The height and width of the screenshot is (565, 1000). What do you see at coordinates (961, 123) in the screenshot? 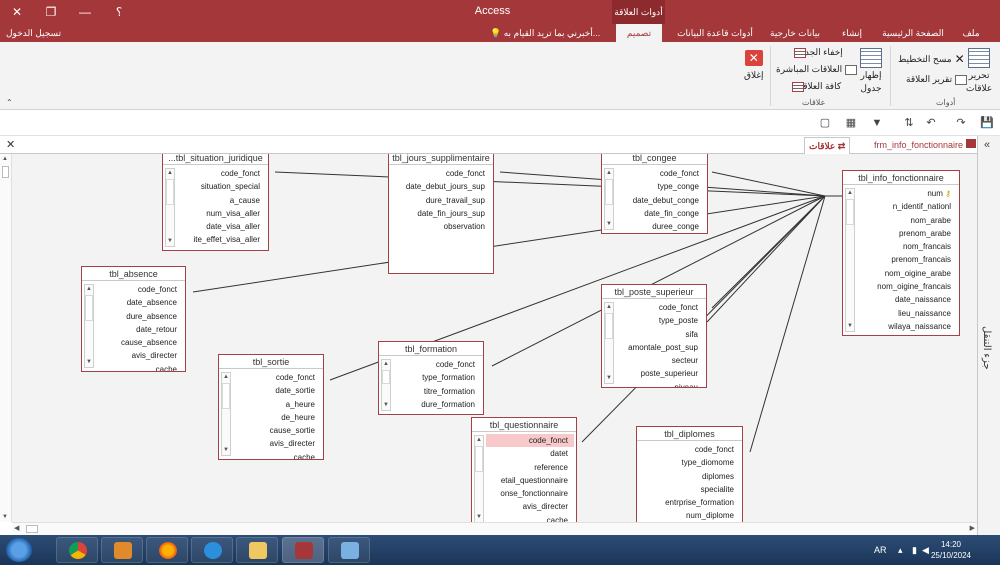
I see `redo-icon: ↷` at bounding box center [961, 123].